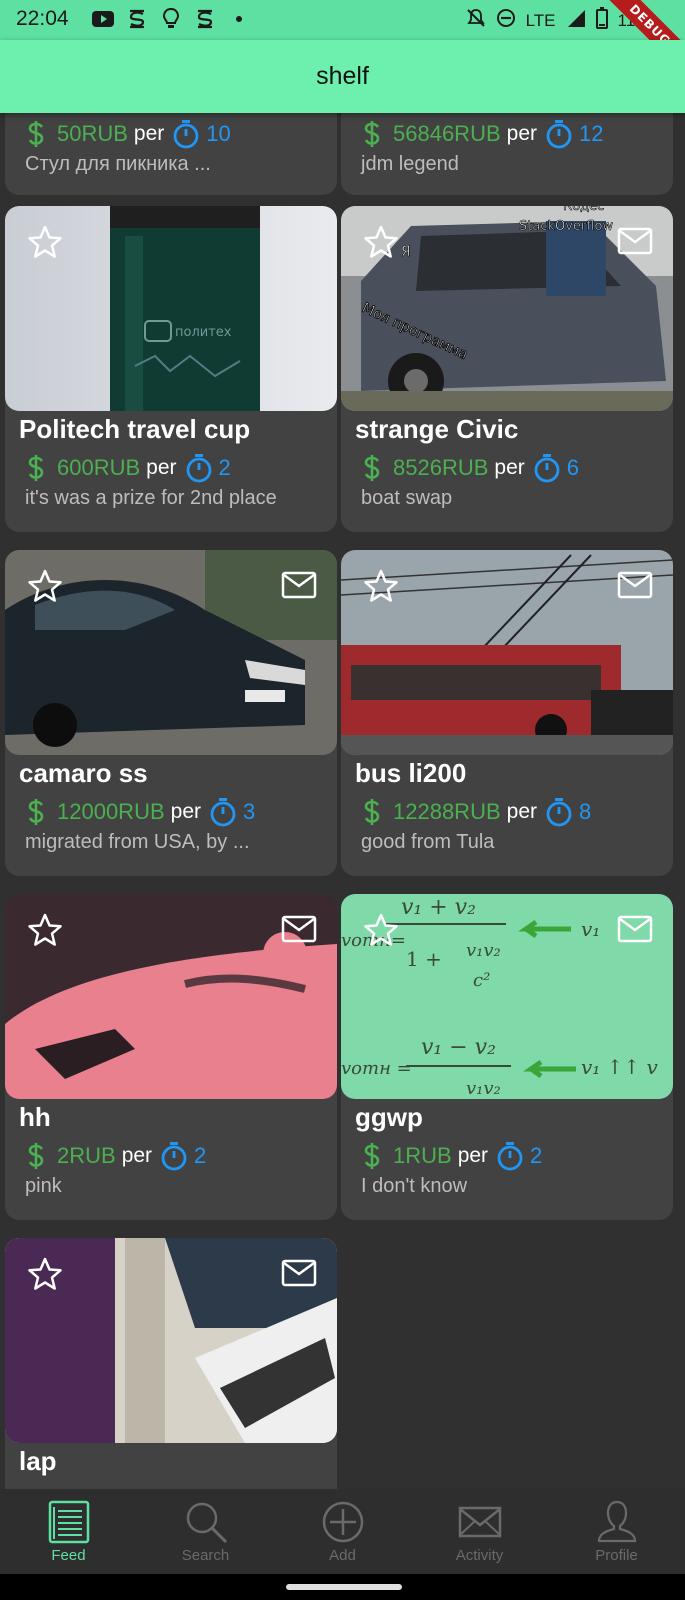 Image resolution: width=685 pixels, height=1600 pixels. I want to click on item-price: 12000RUB, so click(111, 811).